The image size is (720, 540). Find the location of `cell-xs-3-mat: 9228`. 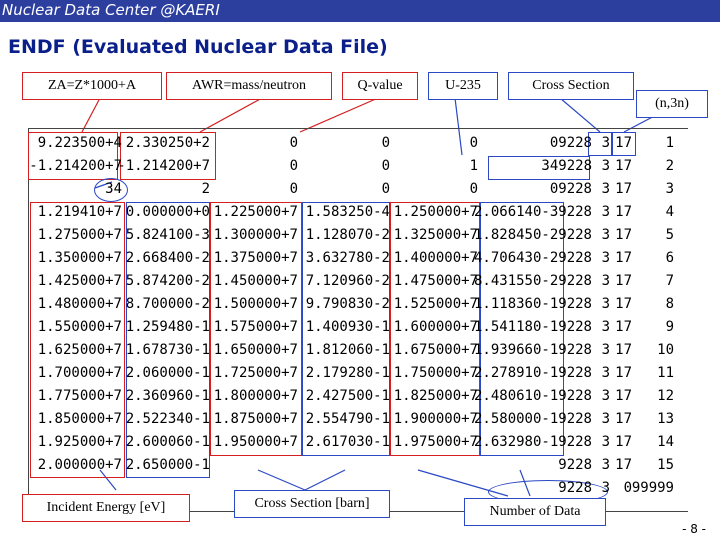

cell-xs-3-mat: 9228 is located at coordinates (575, 465).